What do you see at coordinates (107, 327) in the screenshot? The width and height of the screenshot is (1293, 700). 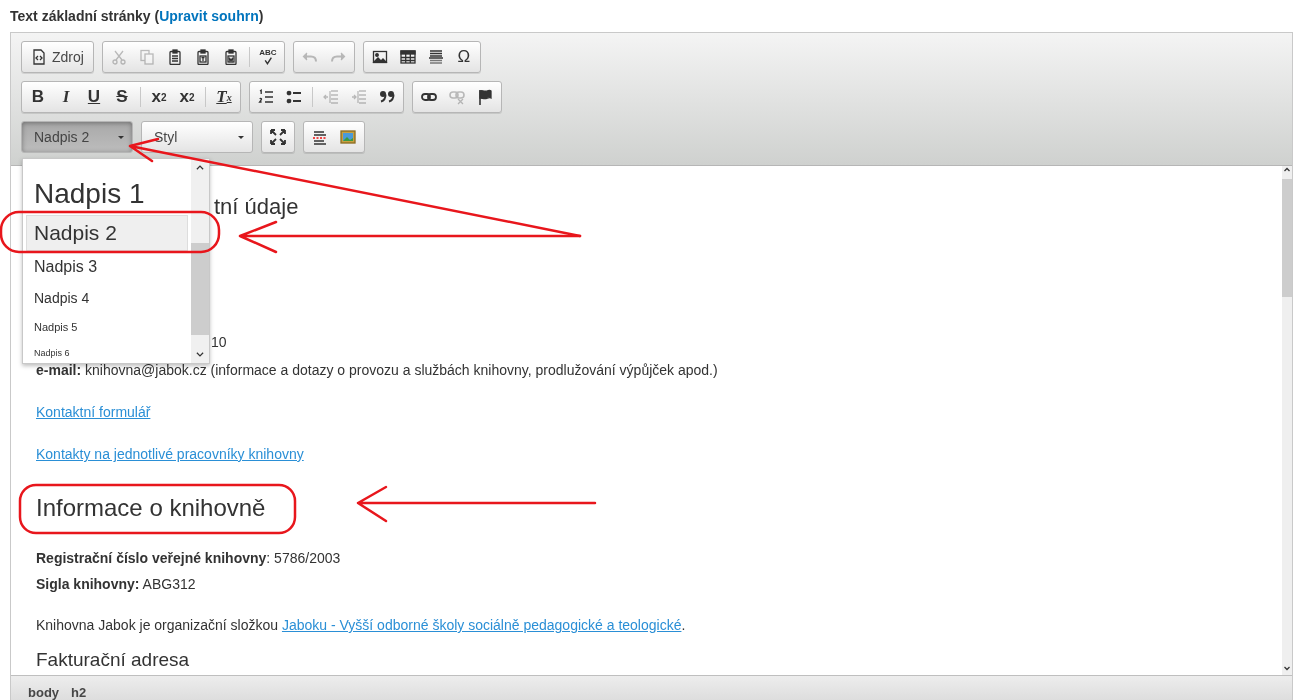 I see `format-option: Nadpis 5` at bounding box center [107, 327].